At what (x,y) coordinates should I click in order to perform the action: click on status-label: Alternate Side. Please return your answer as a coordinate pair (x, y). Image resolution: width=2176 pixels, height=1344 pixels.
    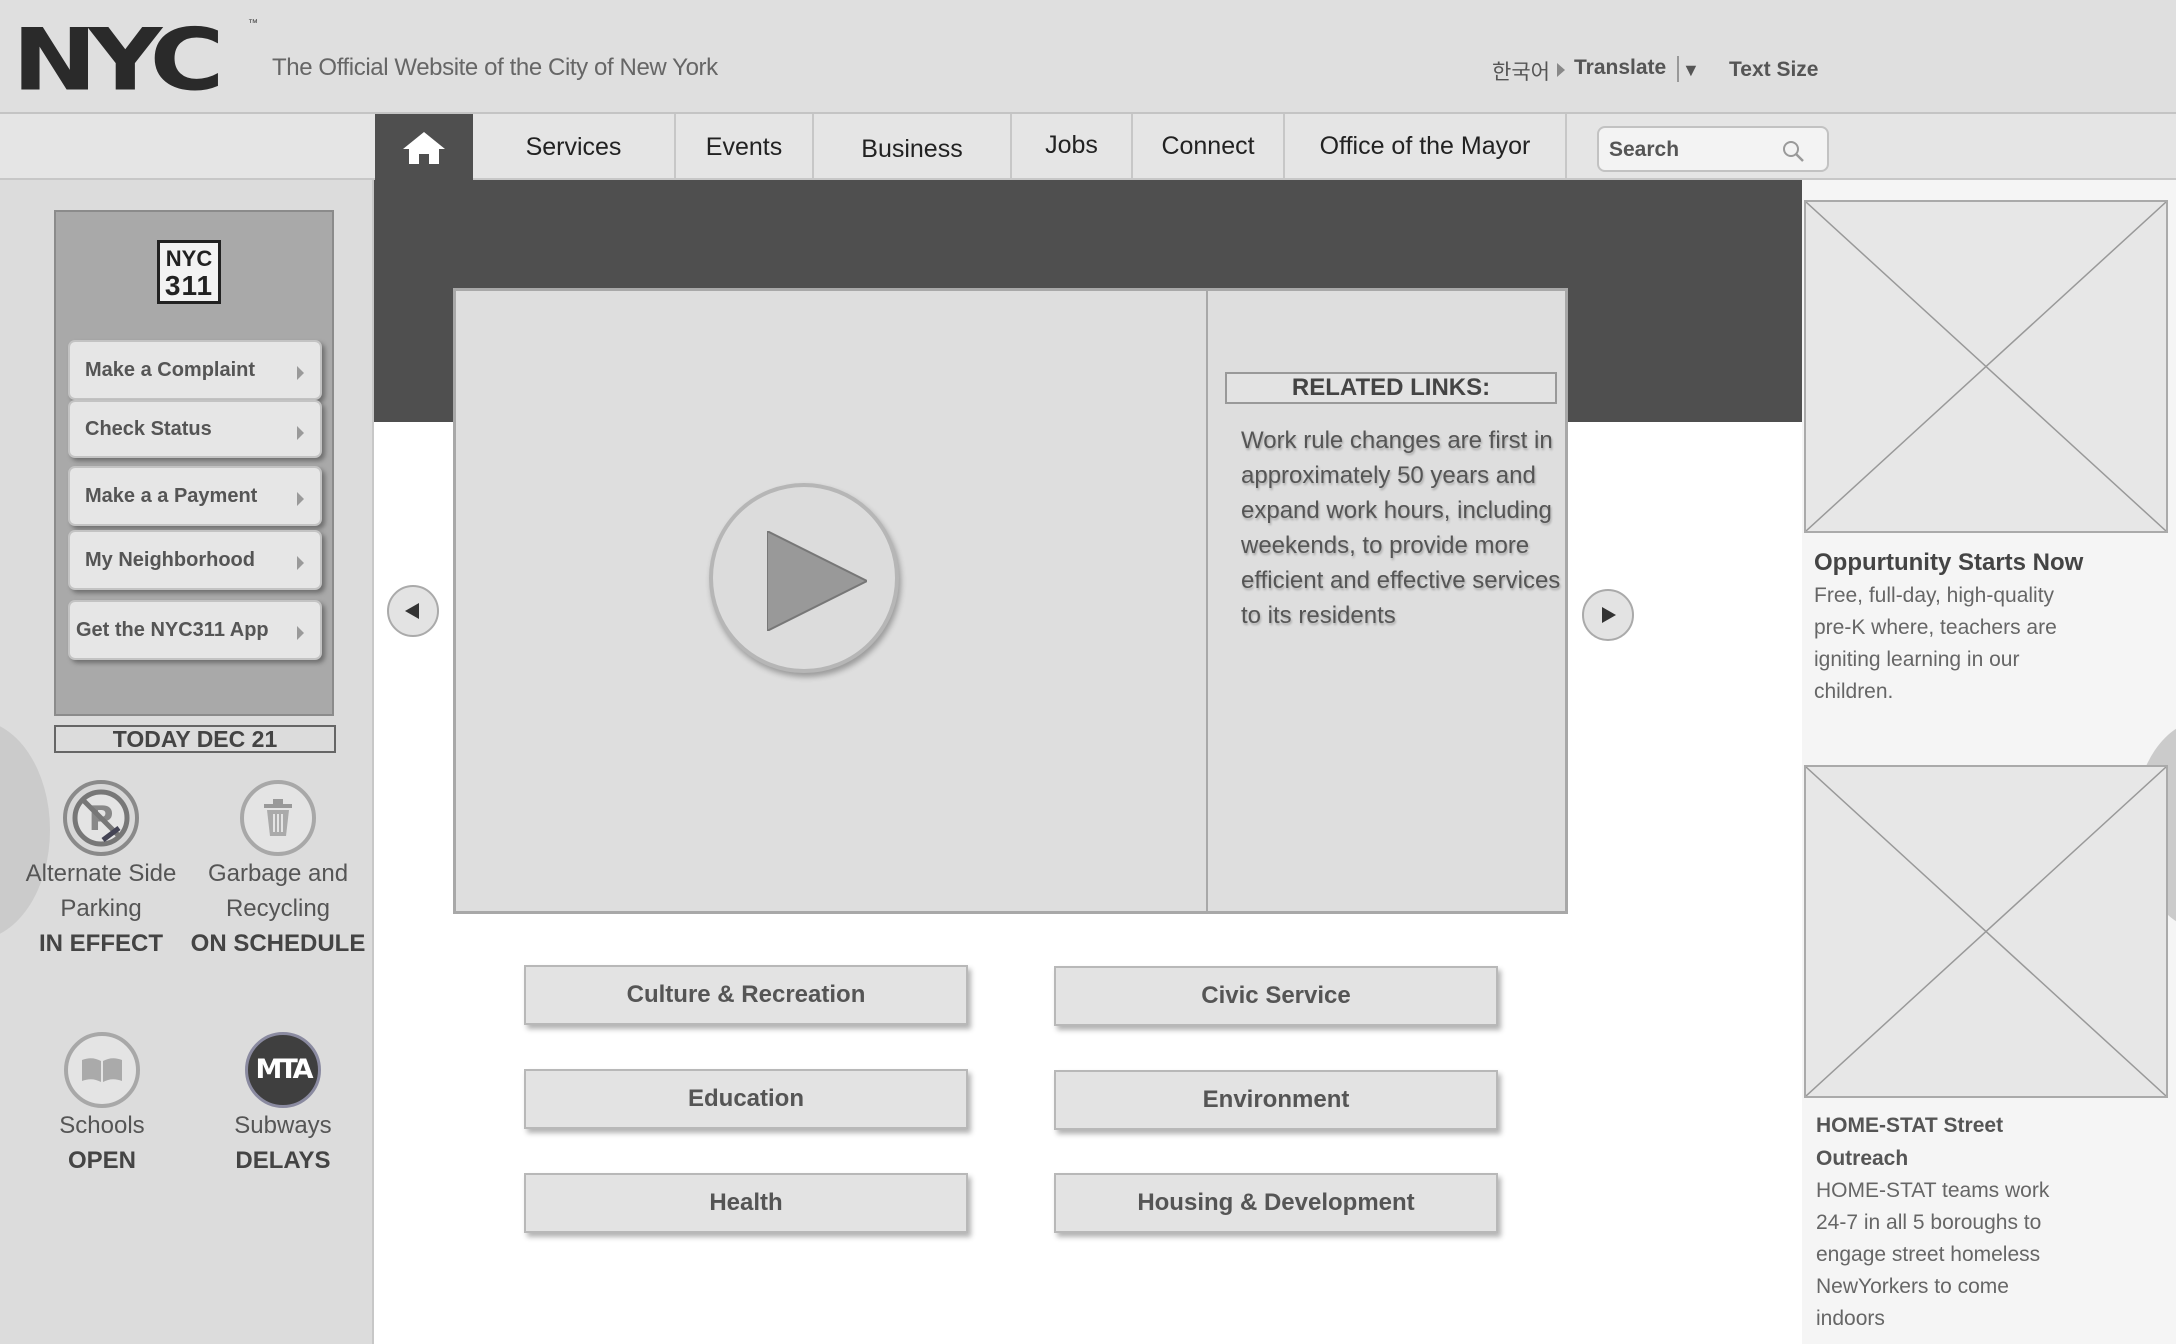
    Looking at the image, I should click on (101, 873).